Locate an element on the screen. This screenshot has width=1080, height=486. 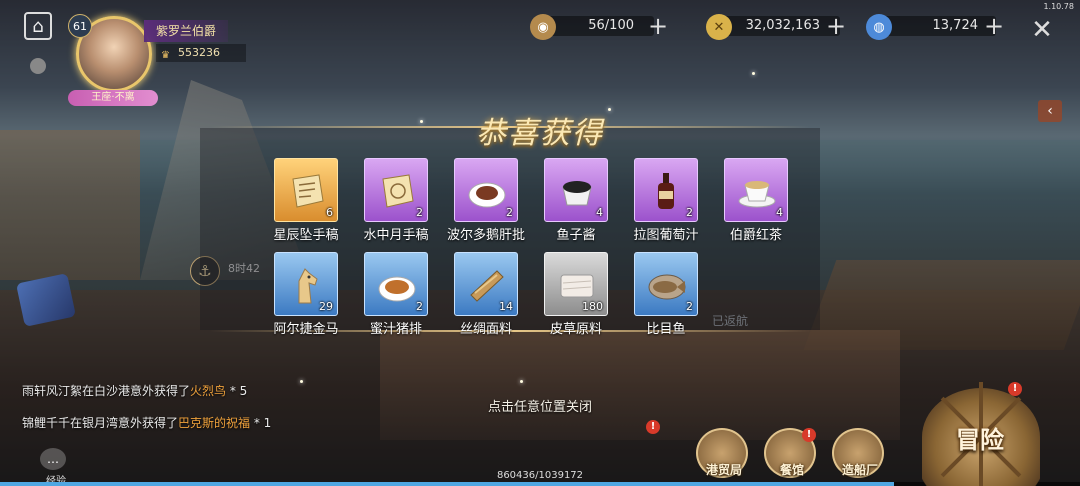
item-slot: 180 is located at coordinates (576, 284).